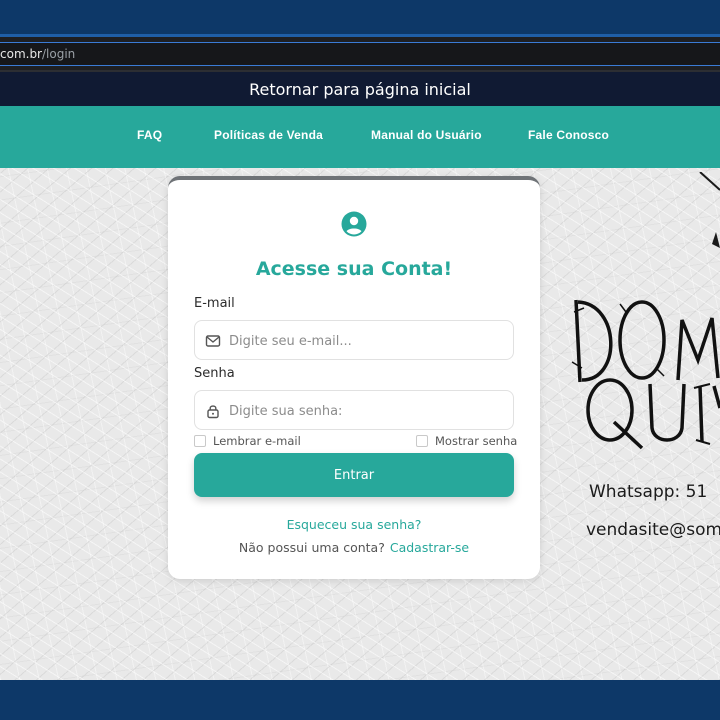  I want to click on password-field, so click(354, 410).